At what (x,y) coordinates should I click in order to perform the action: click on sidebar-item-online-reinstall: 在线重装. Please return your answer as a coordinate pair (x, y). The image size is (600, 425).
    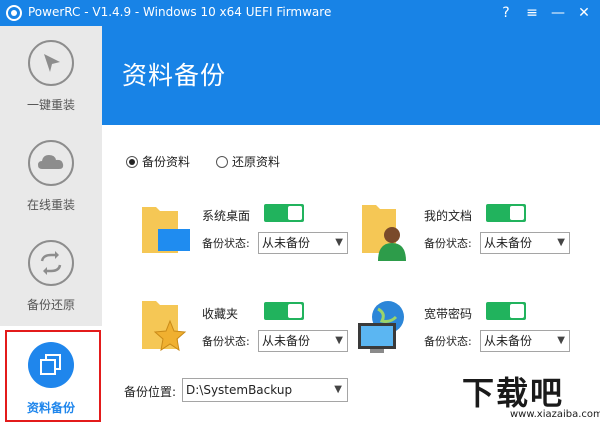
    Looking at the image, I should click on (51, 176).